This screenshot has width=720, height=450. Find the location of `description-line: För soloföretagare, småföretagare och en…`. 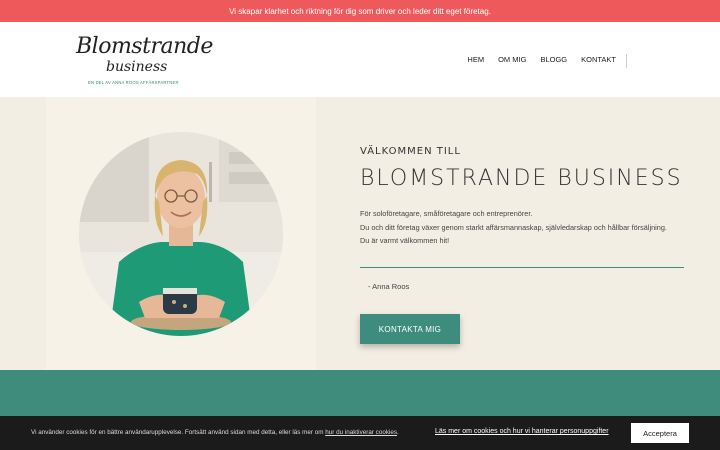

description-line: För soloföretagare, småföretagare och en… is located at coordinates (446, 213).